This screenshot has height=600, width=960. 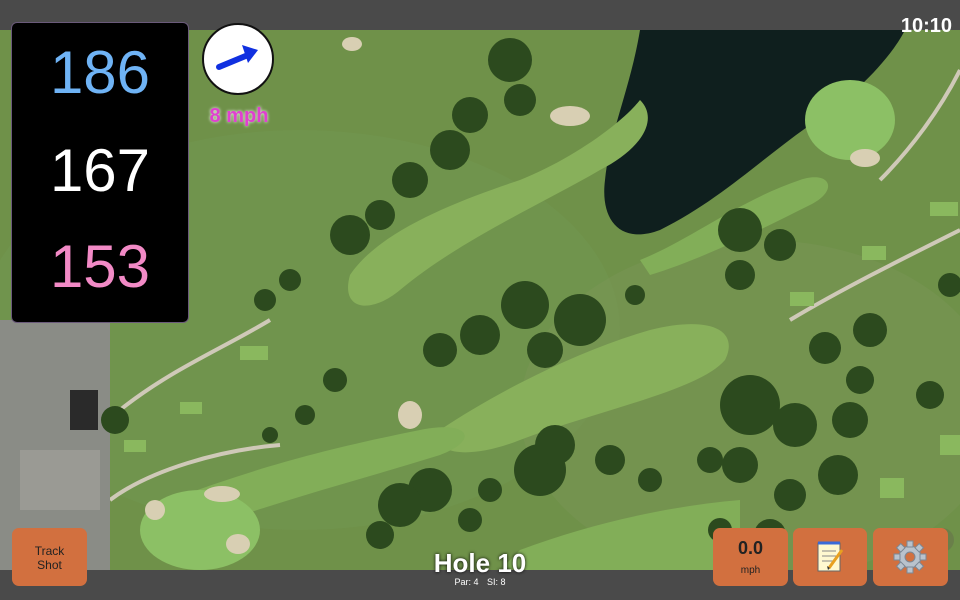 I want to click on wind-indicator, so click(x=238, y=59).